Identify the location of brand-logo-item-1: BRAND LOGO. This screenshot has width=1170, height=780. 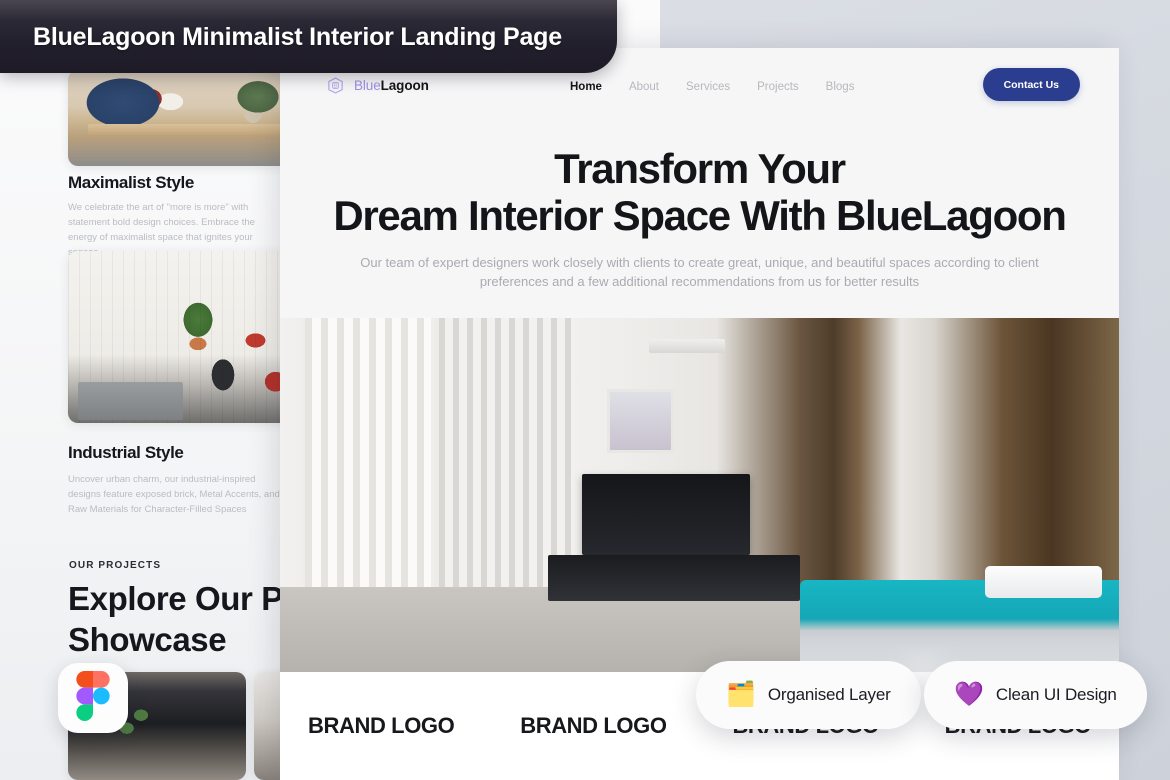
(381, 725).